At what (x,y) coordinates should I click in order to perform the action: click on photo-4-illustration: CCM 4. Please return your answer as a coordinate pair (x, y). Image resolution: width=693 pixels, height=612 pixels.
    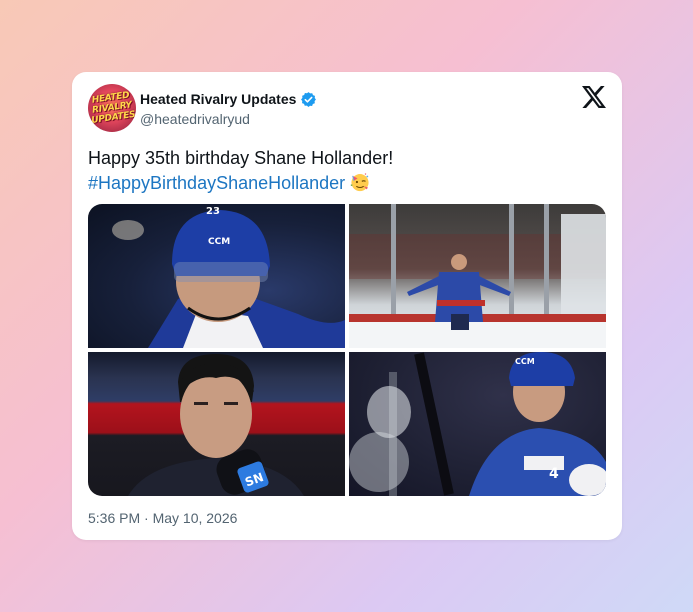
    Looking at the image, I should click on (477, 424).